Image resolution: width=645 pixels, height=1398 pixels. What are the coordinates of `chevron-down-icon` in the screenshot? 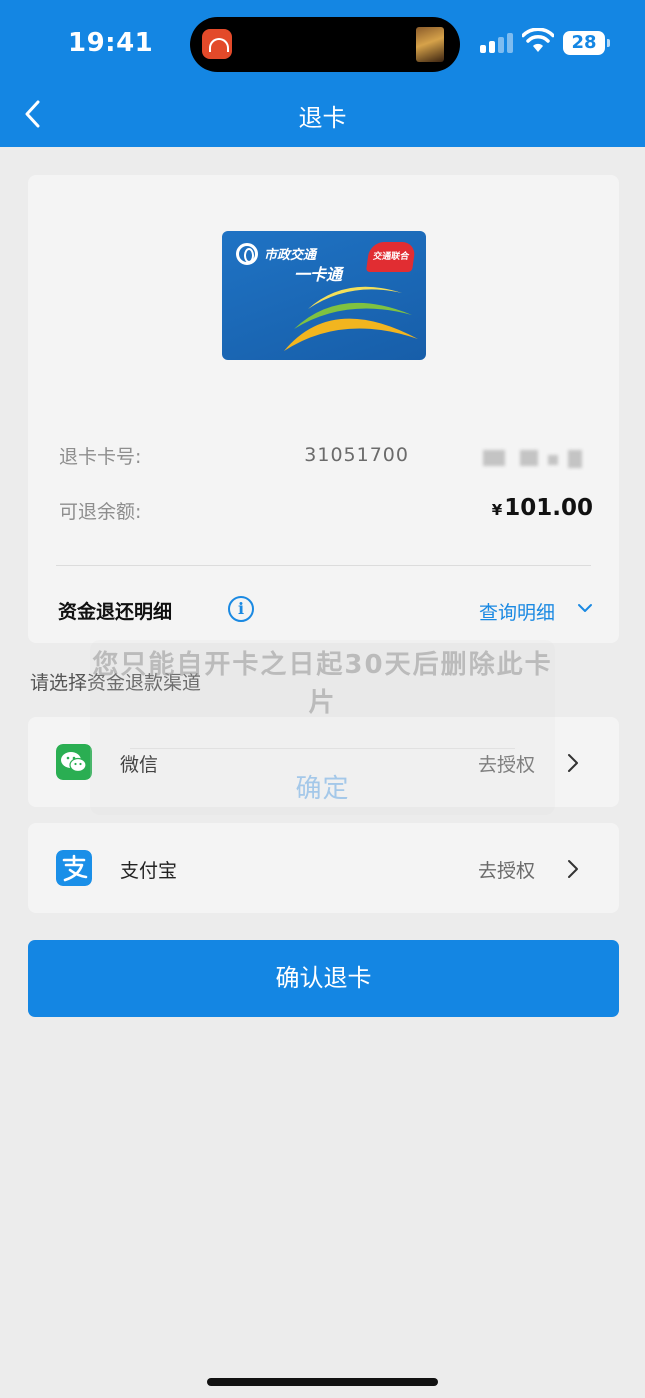 It's located at (585, 608).